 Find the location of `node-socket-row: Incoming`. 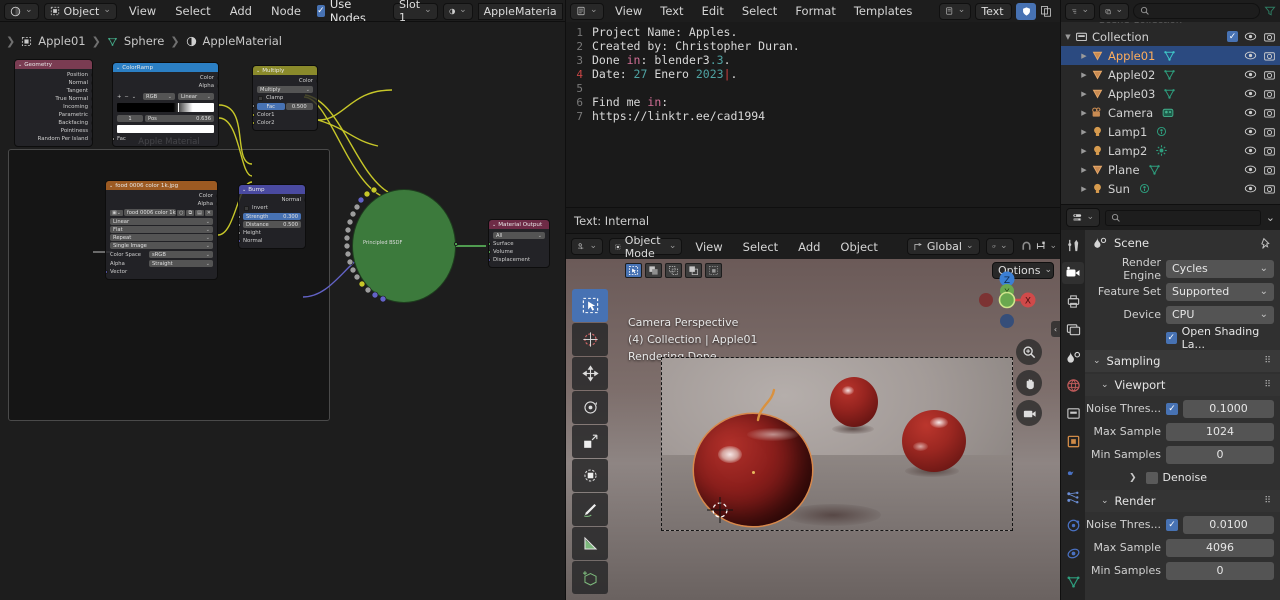

node-socket-row: Incoming is located at coordinates (53, 107).